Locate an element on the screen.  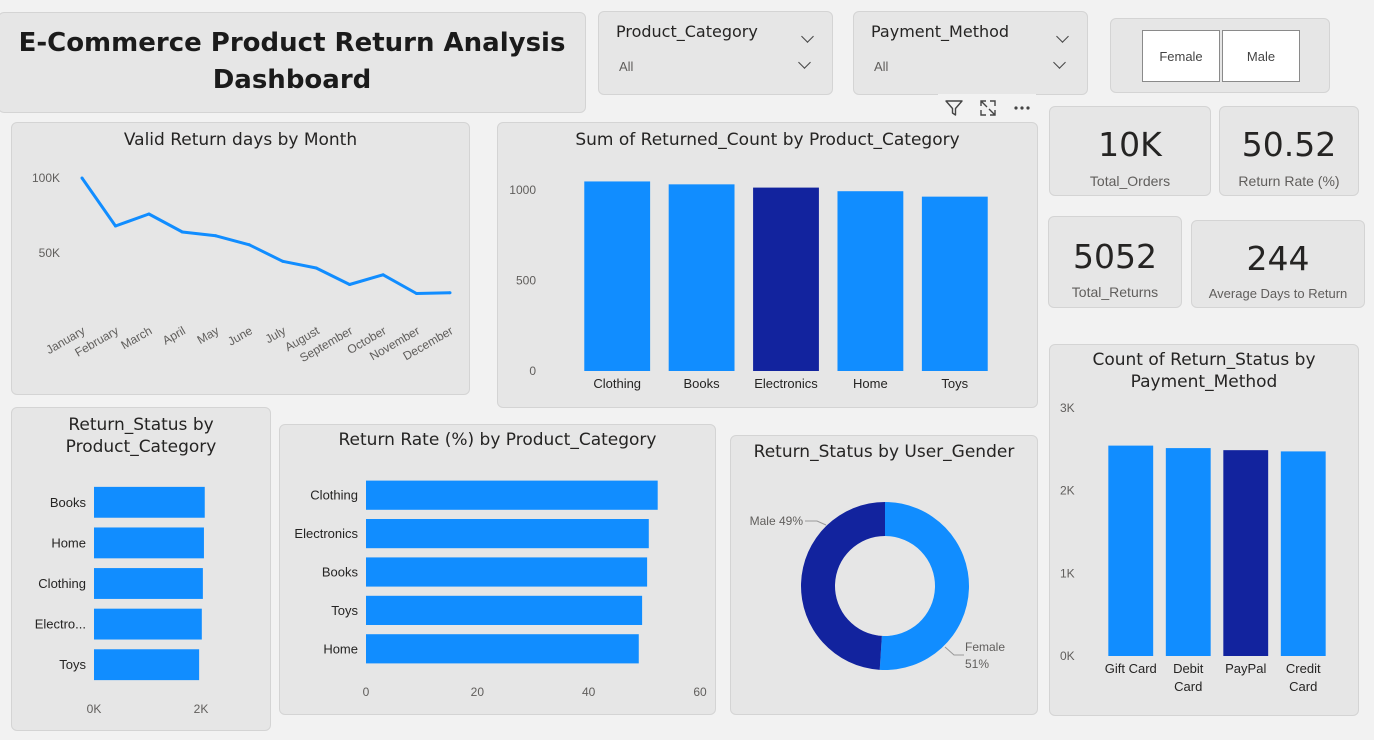
kpi-total-returns-label: Total_Returns is located at coordinates (1115, 292).